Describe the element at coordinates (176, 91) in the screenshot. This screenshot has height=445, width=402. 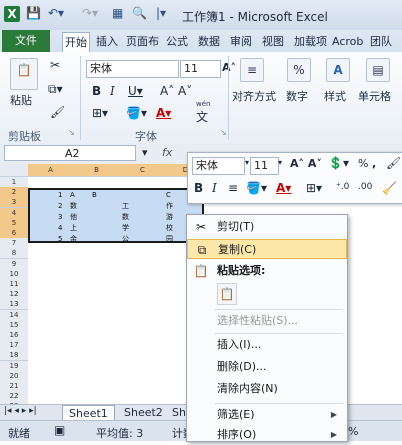
I see `grow-shrink-icon: A˄ A˅` at that location.